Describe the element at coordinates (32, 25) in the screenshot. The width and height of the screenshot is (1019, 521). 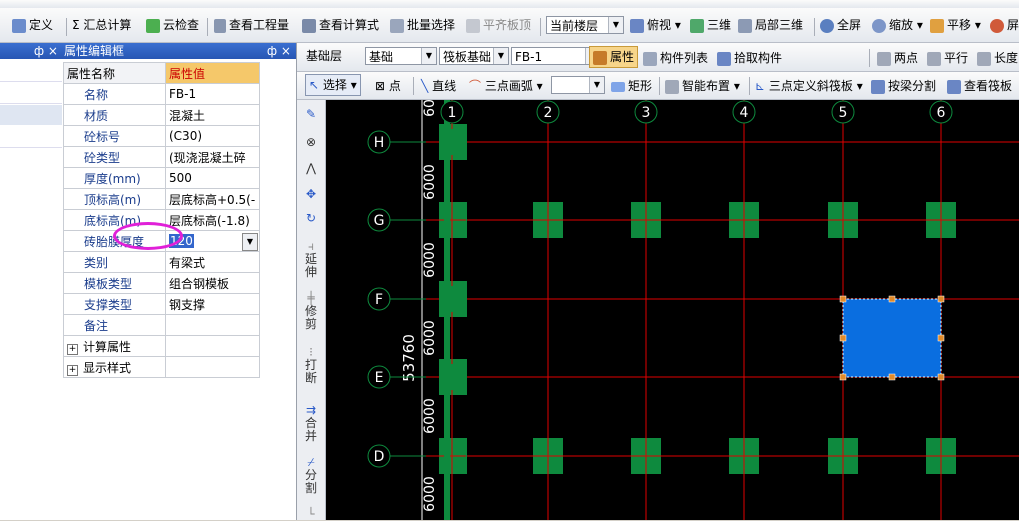
I see `define-button: 定义` at that location.